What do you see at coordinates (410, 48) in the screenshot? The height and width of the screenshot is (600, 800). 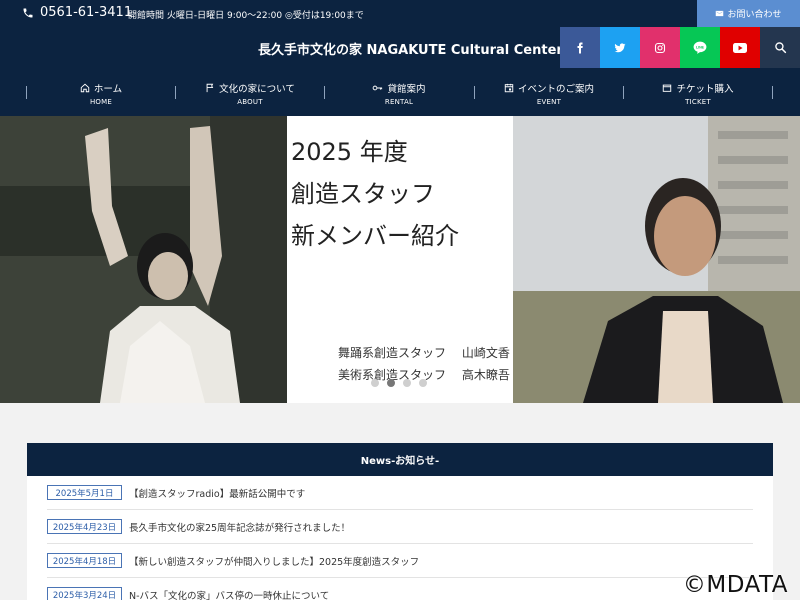 I see `site-title: 長久手市文化の家 NAGAKUTE Cultural Center` at bounding box center [410, 48].